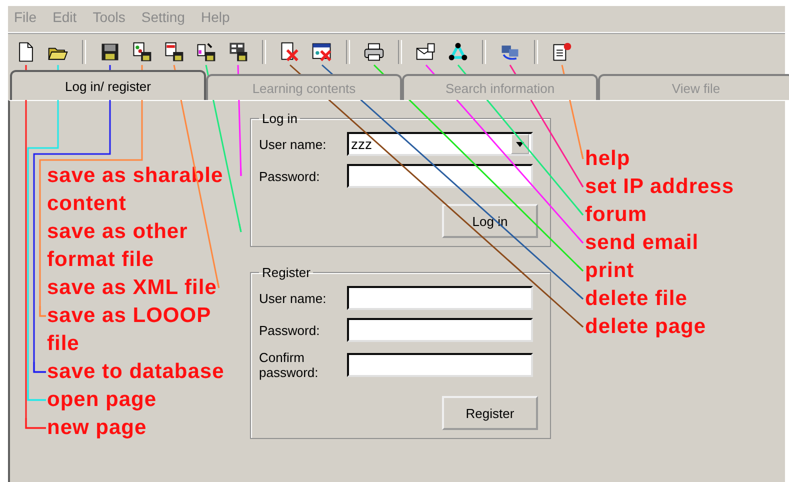 The width and height of the screenshot is (789, 482). What do you see at coordinates (102, 400) in the screenshot?
I see `callout-label: open page` at bounding box center [102, 400].